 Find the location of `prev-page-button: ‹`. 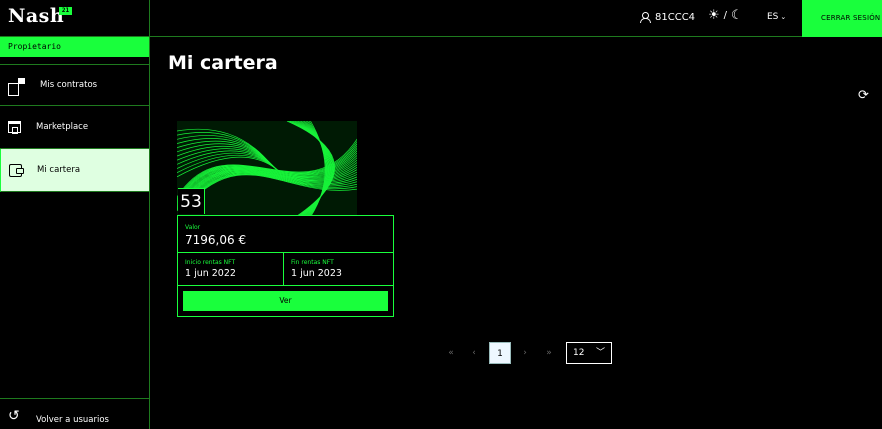

prev-page-button: ‹ is located at coordinates (474, 353).